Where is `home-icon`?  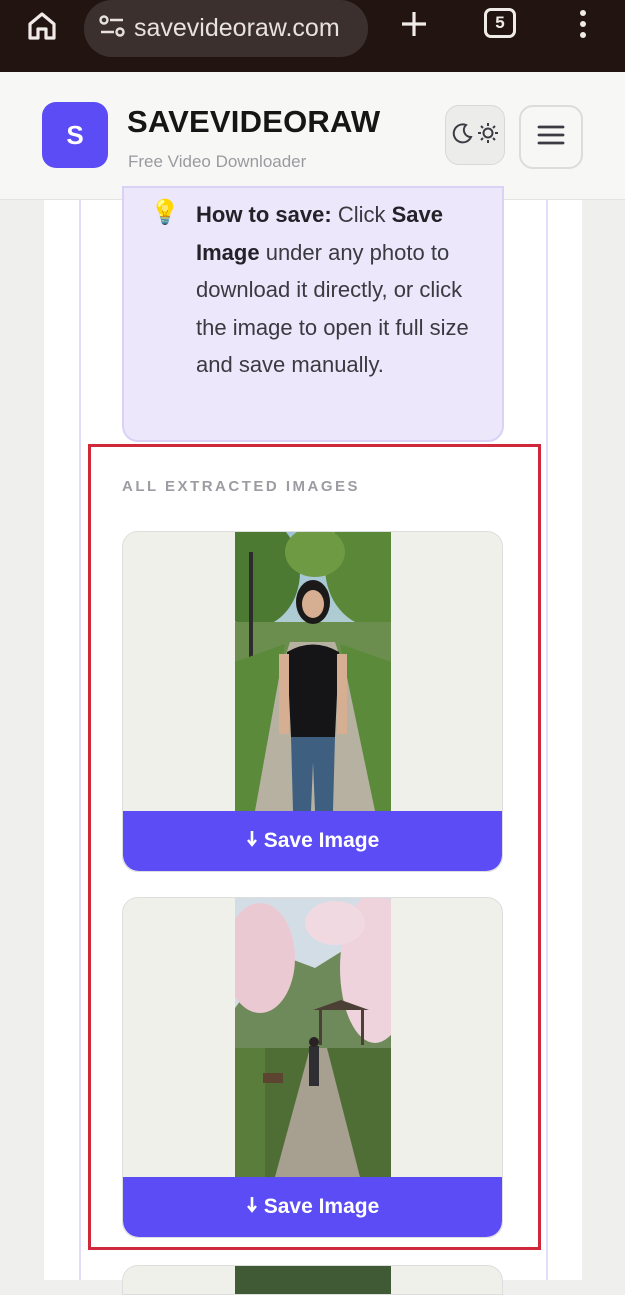
home-icon is located at coordinates (42, 26).